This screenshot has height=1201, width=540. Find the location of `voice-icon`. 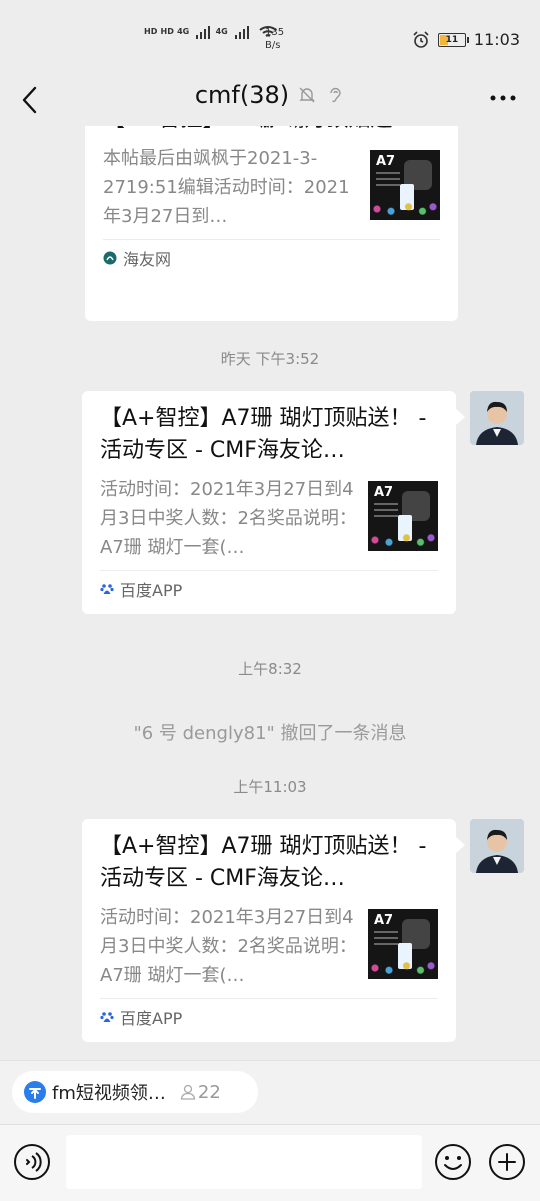

voice-icon is located at coordinates (32, 1162).